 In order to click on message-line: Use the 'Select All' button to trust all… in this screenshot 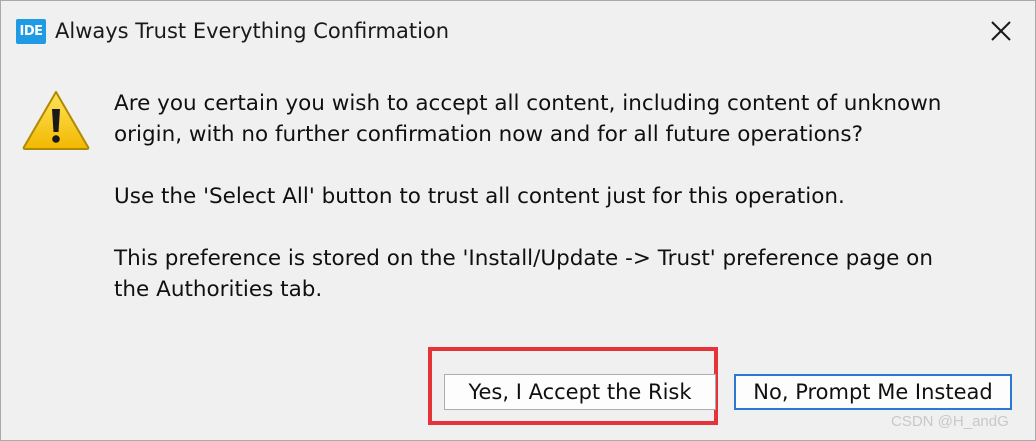, I will do `click(479, 196)`.